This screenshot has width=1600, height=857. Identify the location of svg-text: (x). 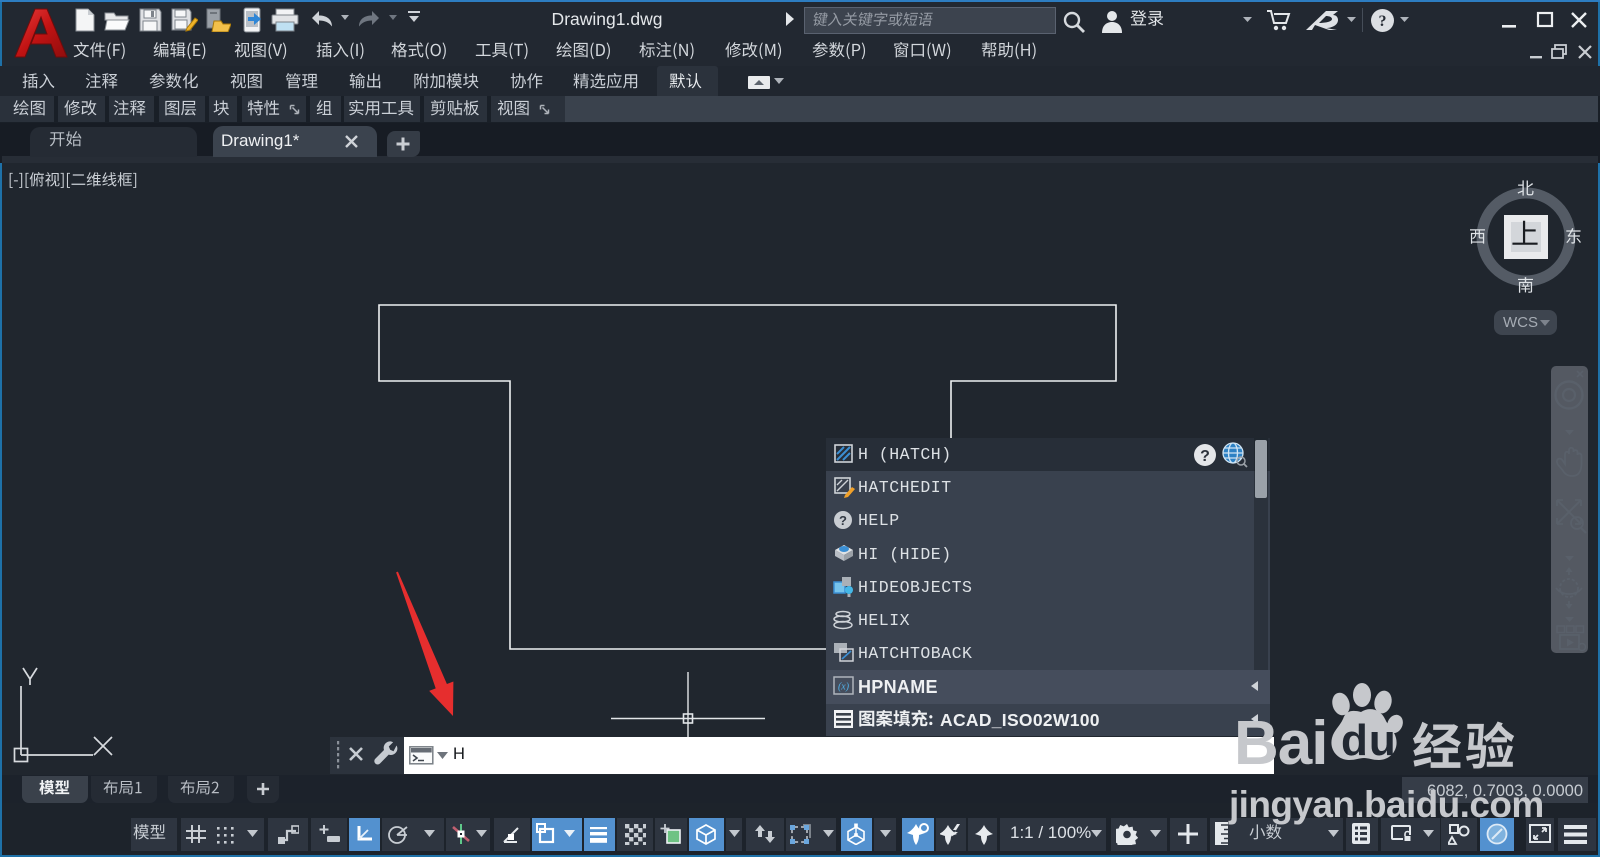
(844, 687).